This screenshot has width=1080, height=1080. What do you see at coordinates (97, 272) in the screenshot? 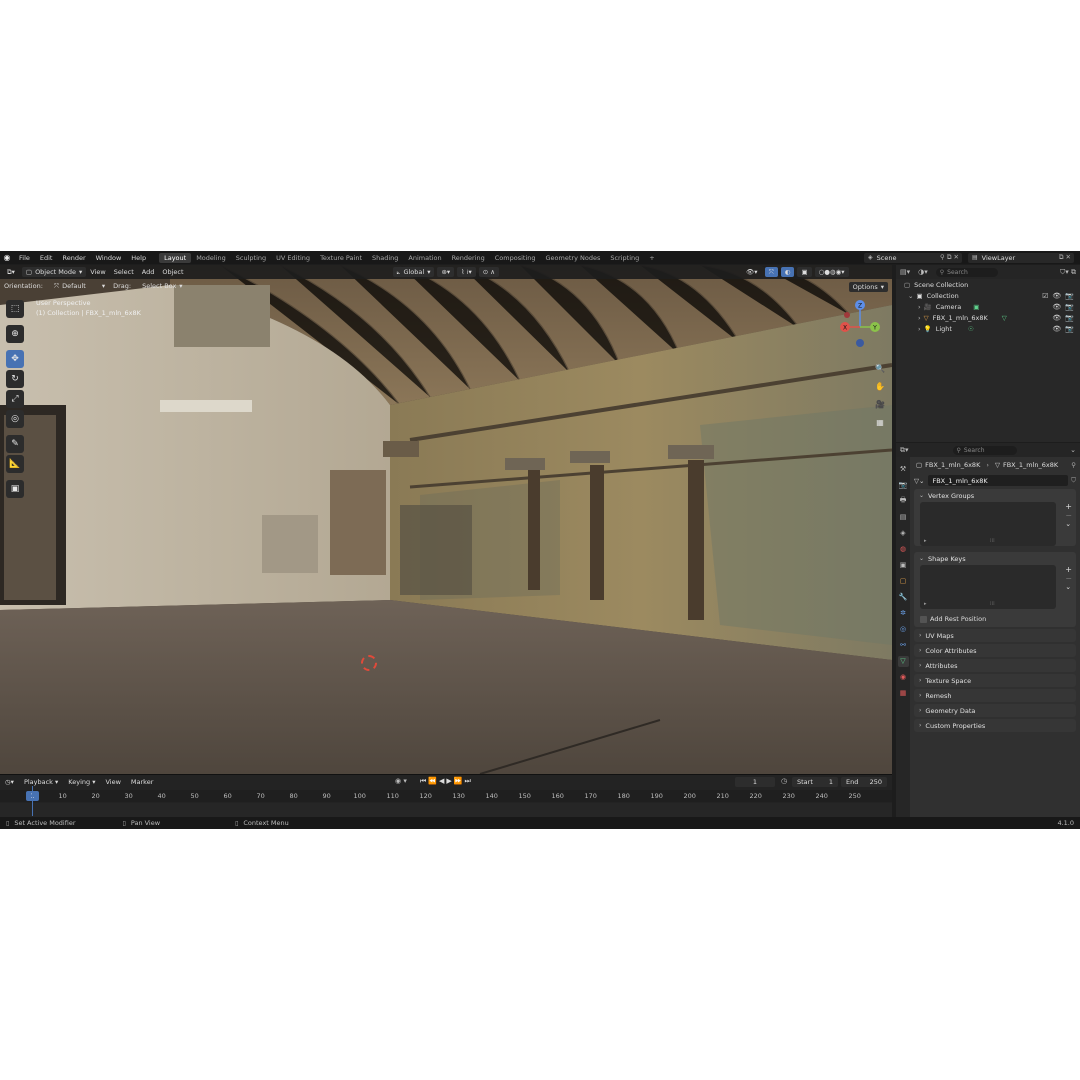
I see `menu-view: View` at bounding box center [97, 272].